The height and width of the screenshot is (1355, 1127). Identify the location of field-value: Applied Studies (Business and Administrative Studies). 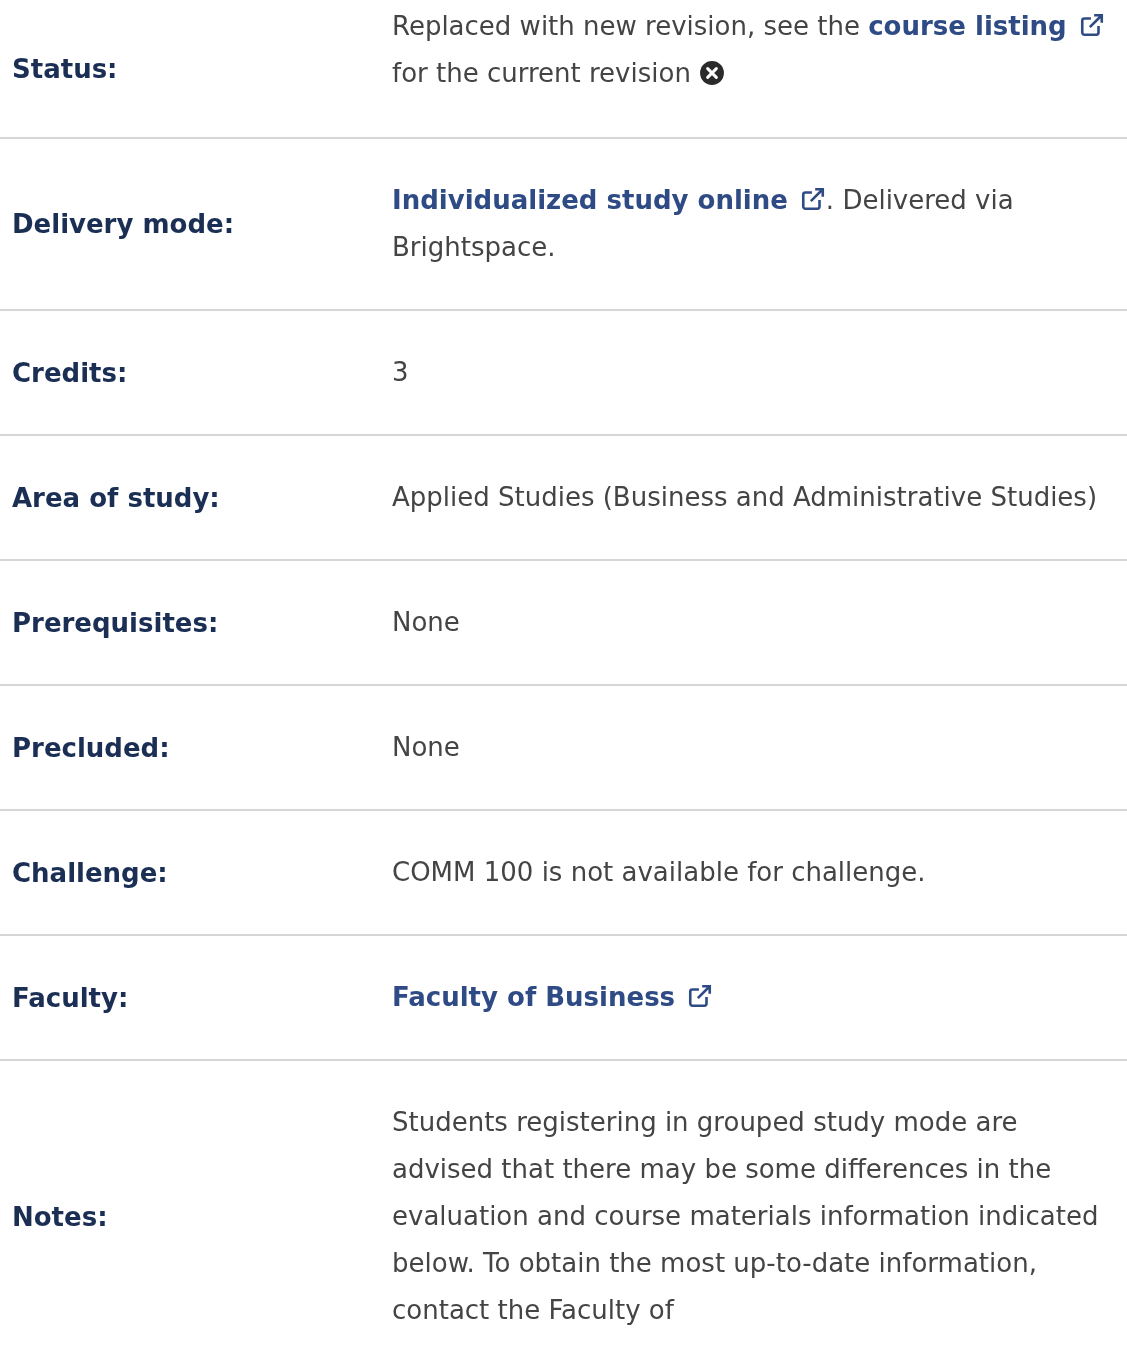
(745, 497).